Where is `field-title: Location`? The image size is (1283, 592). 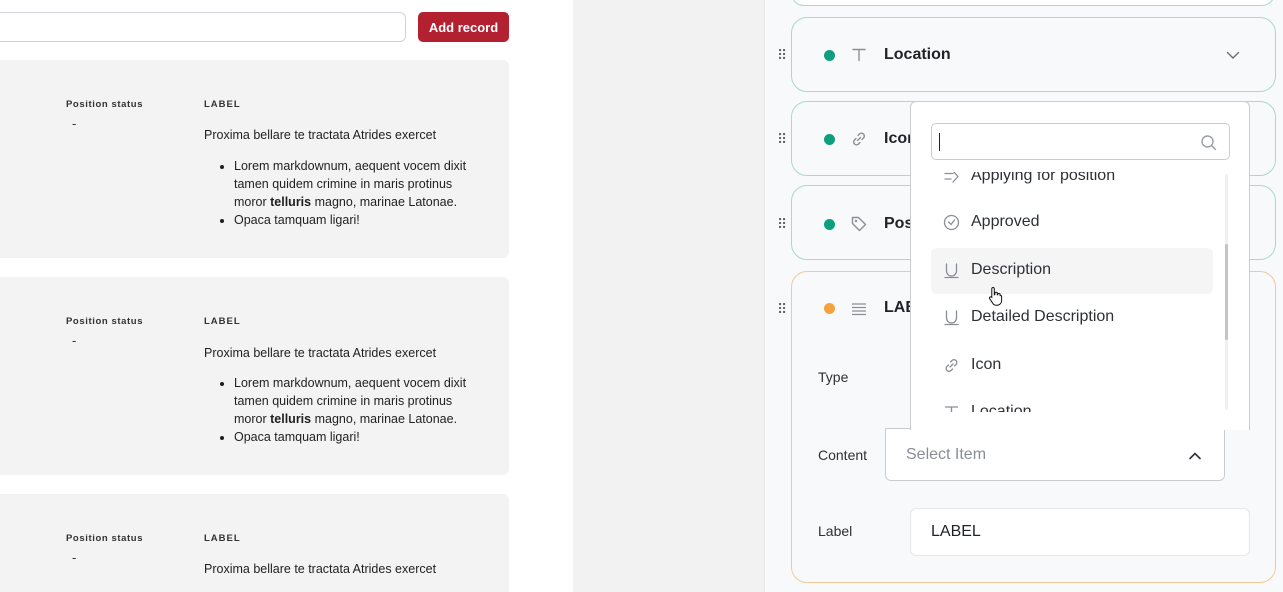
field-title: Location is located at coordinates (917, 54).